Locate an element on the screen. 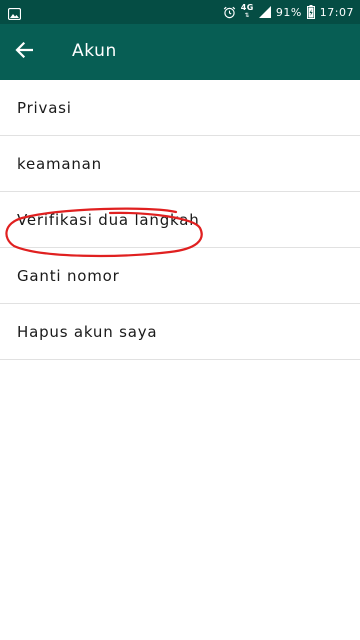  menu-item-label: keamanan is located at coordinates (59, 163).